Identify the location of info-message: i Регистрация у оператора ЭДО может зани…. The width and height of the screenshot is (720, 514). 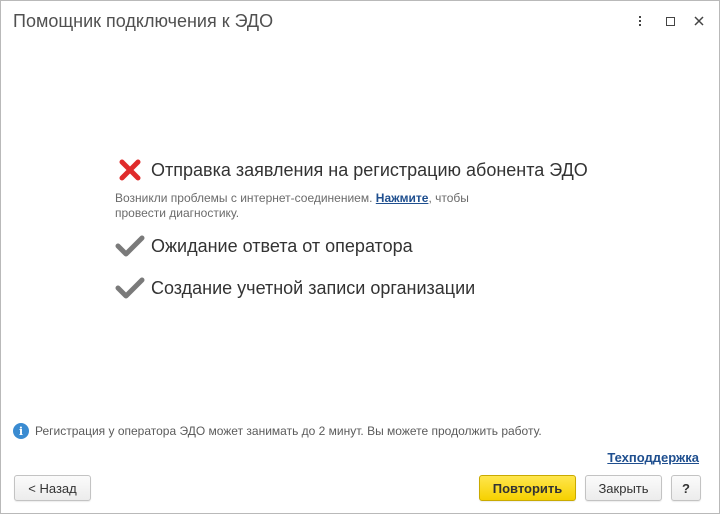
(277, 431).